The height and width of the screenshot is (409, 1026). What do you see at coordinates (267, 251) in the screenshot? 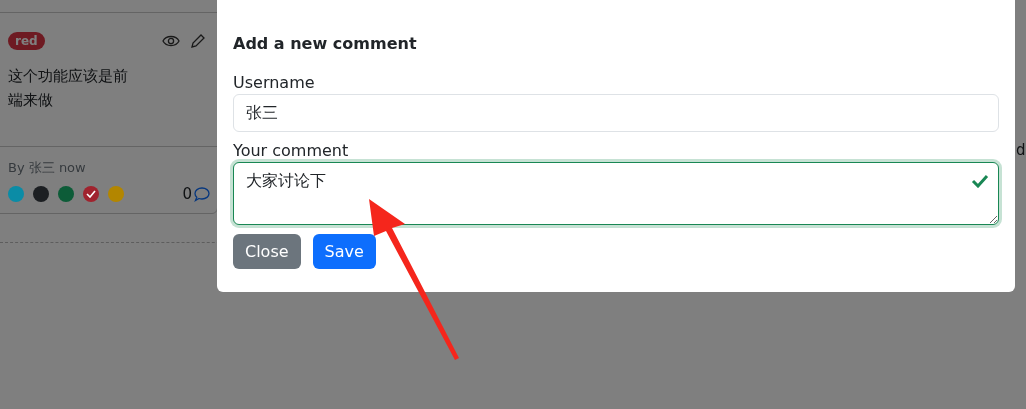
I see `close-button: Close` at bounding box center [267, 251].